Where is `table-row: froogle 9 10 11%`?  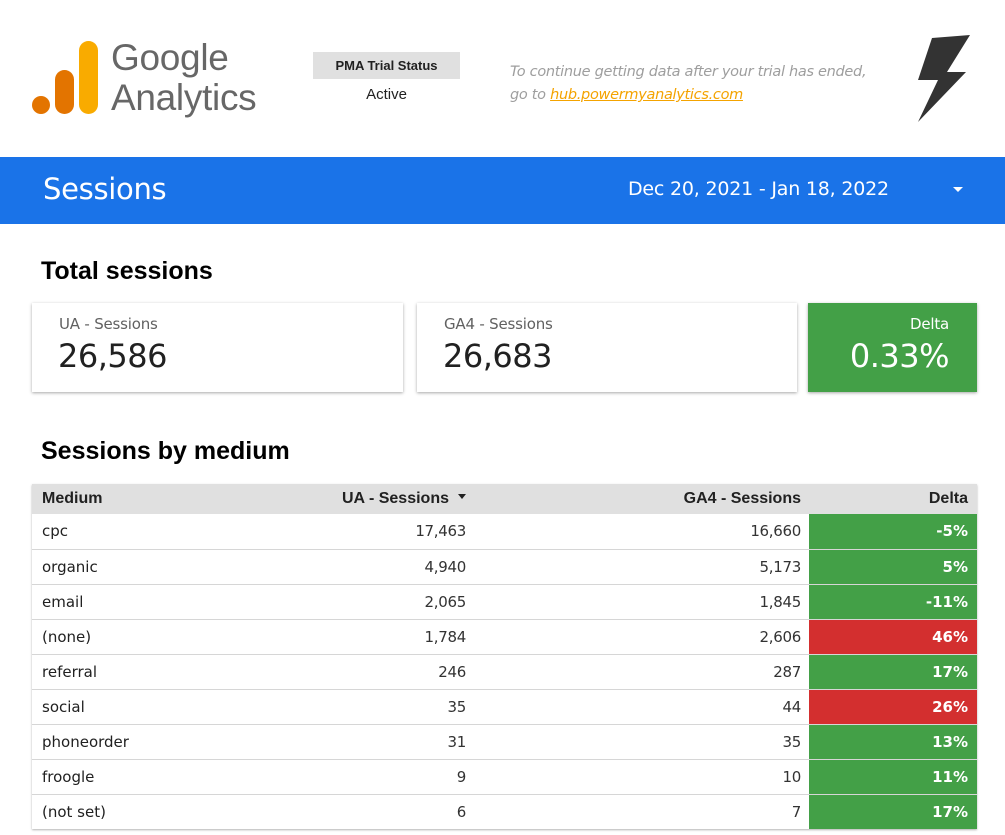 table-row: froogle 9 10 11% is located at coordinates (504, 776).